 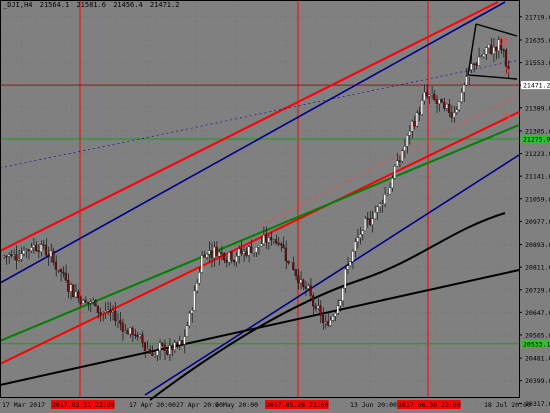 I want to click on y-tick-label: 20647.0, so click(x=537, y=313).